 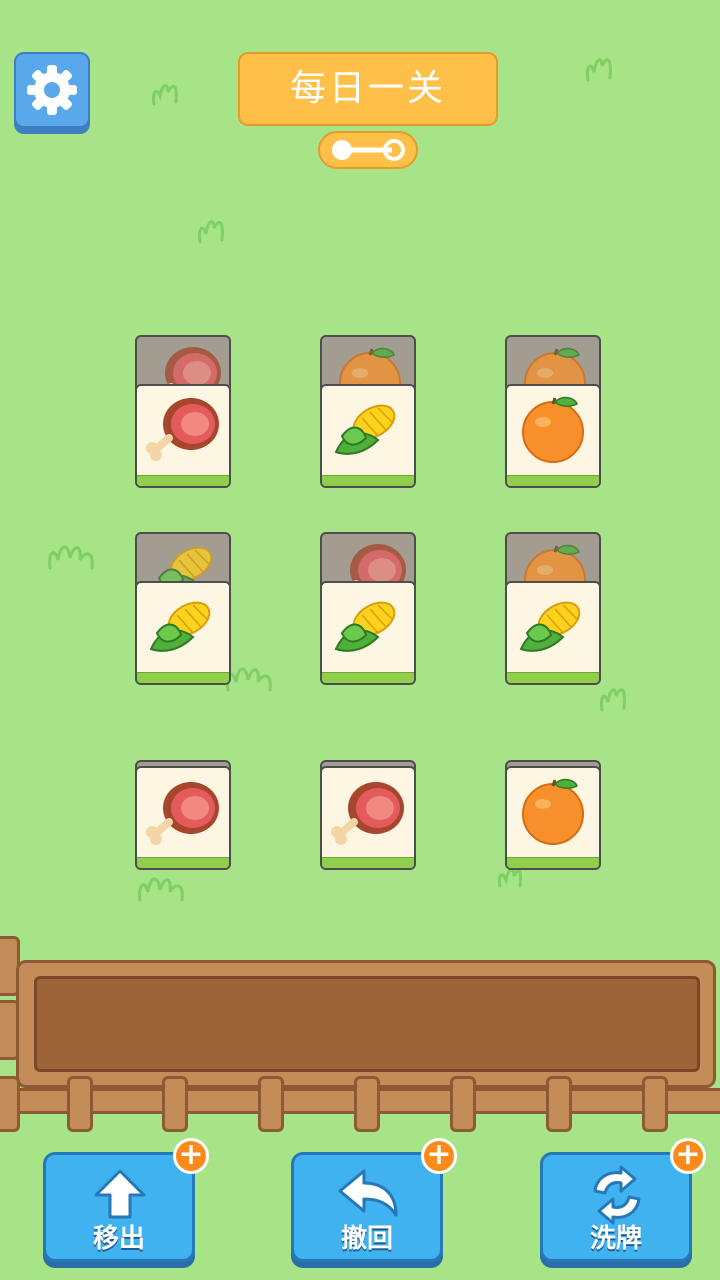 I want to click on undo-plus-icon: +, so click(x=439, y=1156).